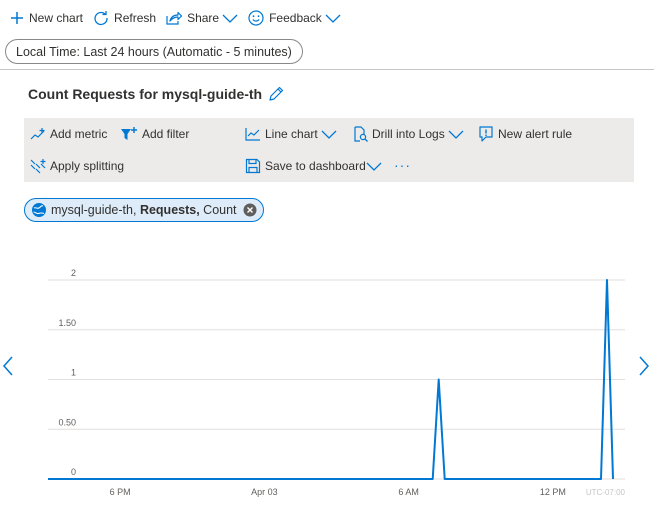 The image size is (654, 505). I want to click on share-button: Share, so click(202, 18).